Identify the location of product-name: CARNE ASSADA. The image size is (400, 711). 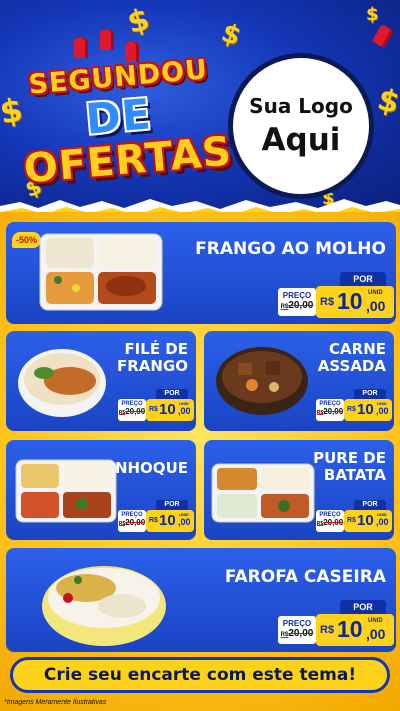
(351, 358).